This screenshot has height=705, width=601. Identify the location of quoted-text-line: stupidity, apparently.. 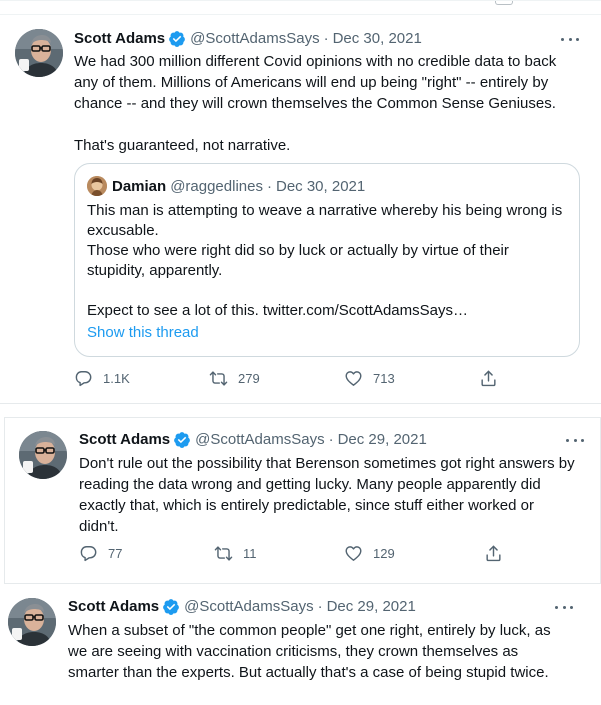
(155, 270).